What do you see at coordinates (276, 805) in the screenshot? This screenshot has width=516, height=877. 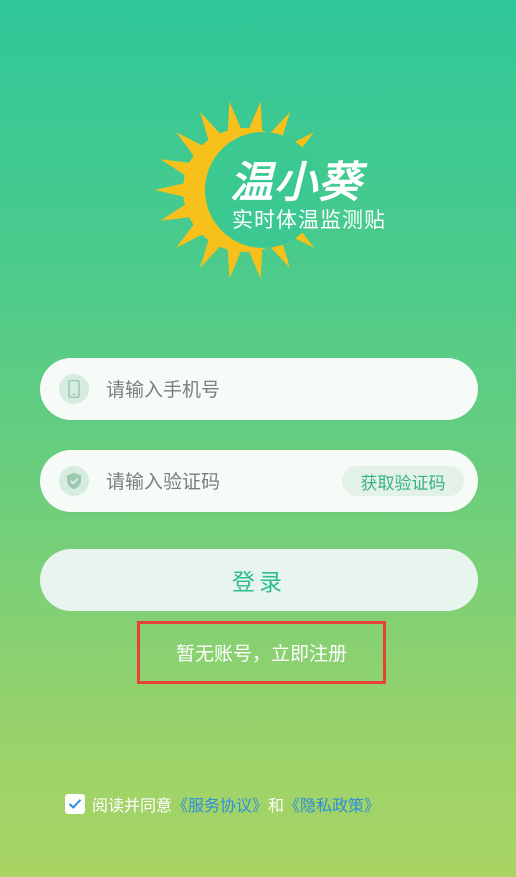 I see `agreement-conjunction: 和` at bounding box center [276, 805].